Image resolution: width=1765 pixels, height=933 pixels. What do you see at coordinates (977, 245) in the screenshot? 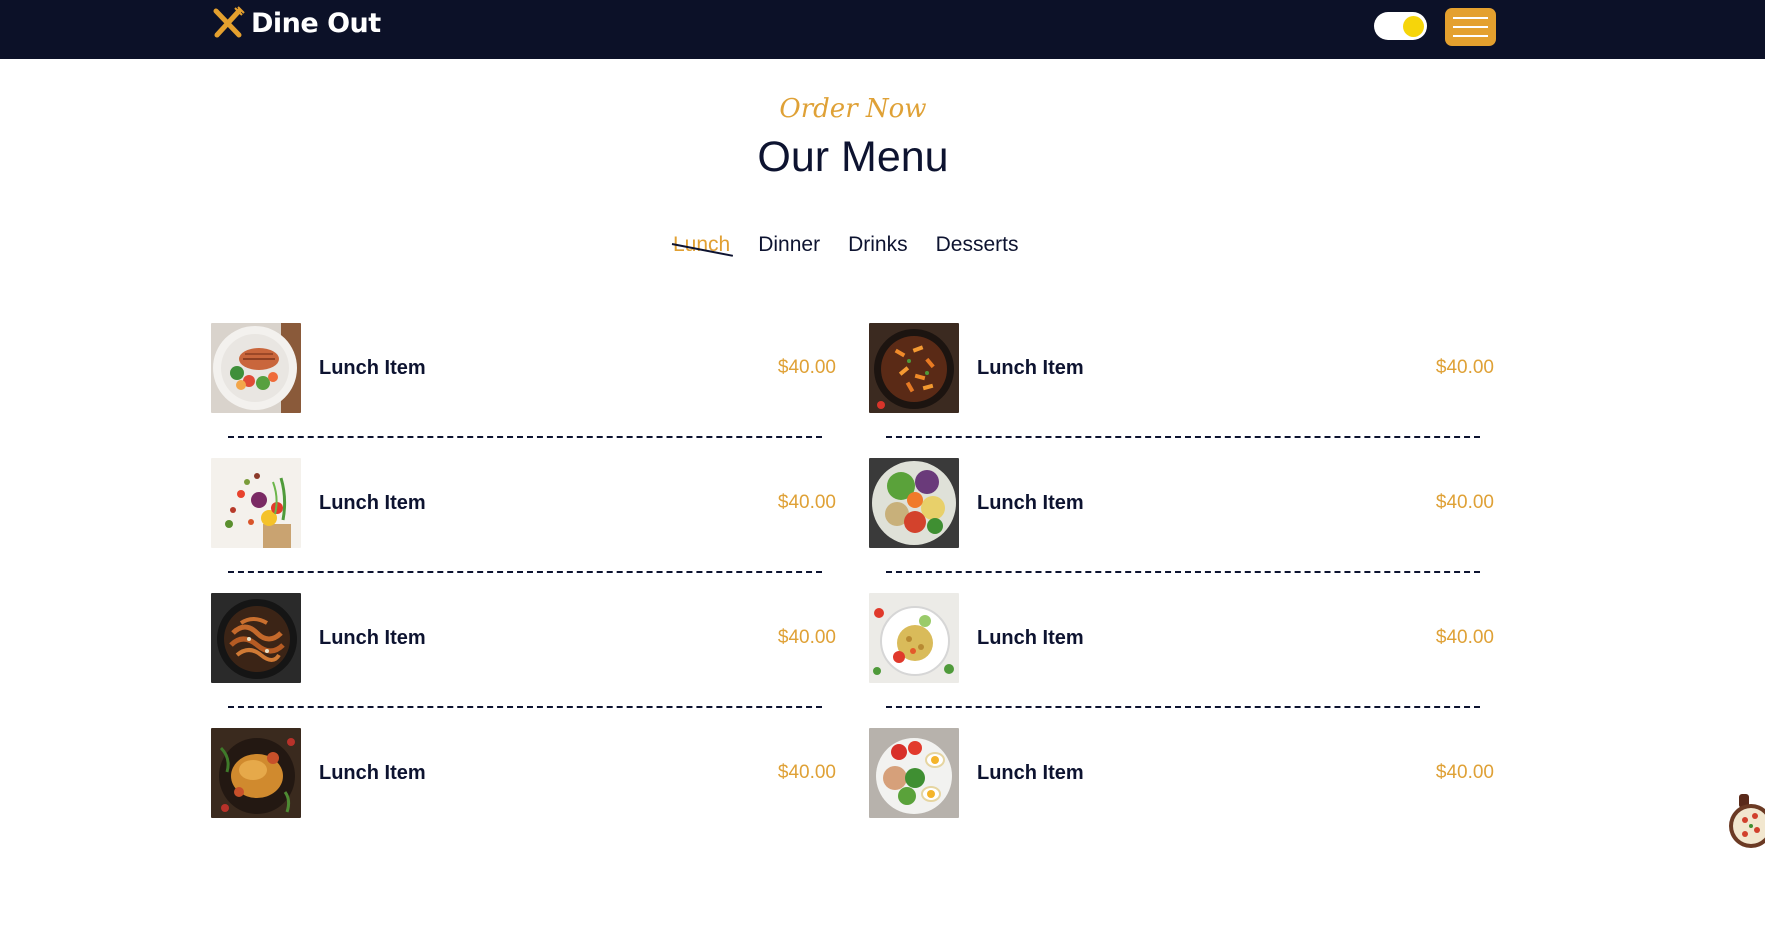
I see `tab-desserts: Desserts` at bounding box center [977, 245].